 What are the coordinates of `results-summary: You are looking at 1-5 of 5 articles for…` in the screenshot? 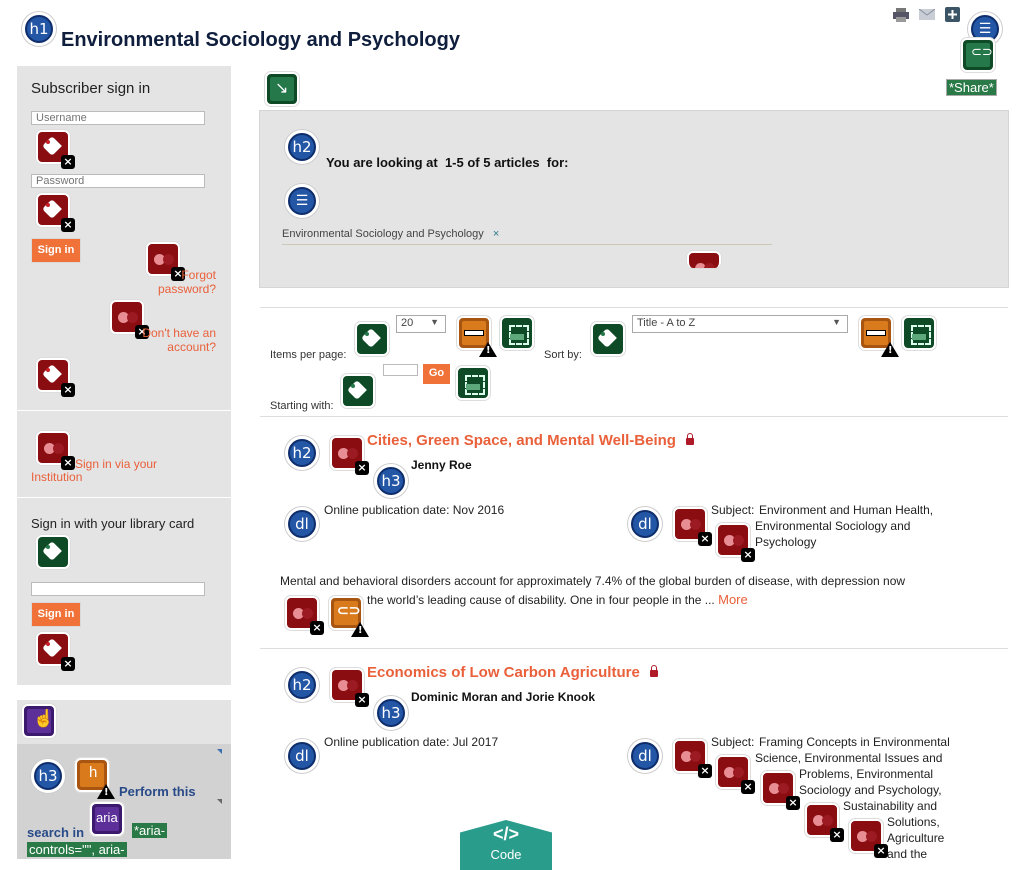 It's located at (447, 162).